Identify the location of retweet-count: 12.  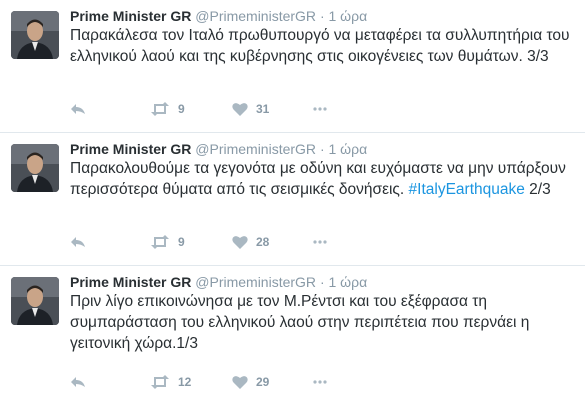
(185, 382).